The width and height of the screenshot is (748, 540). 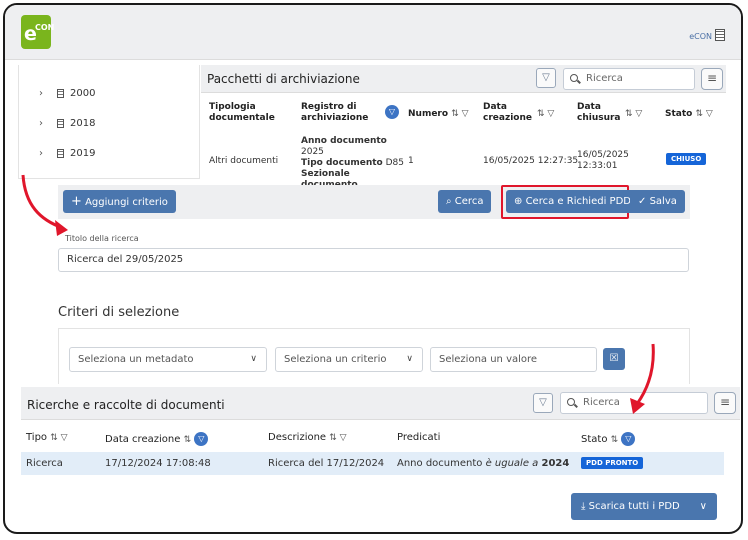 I want to click on col-data-chiusura: Data chiusura, so click(x=599, y=113).